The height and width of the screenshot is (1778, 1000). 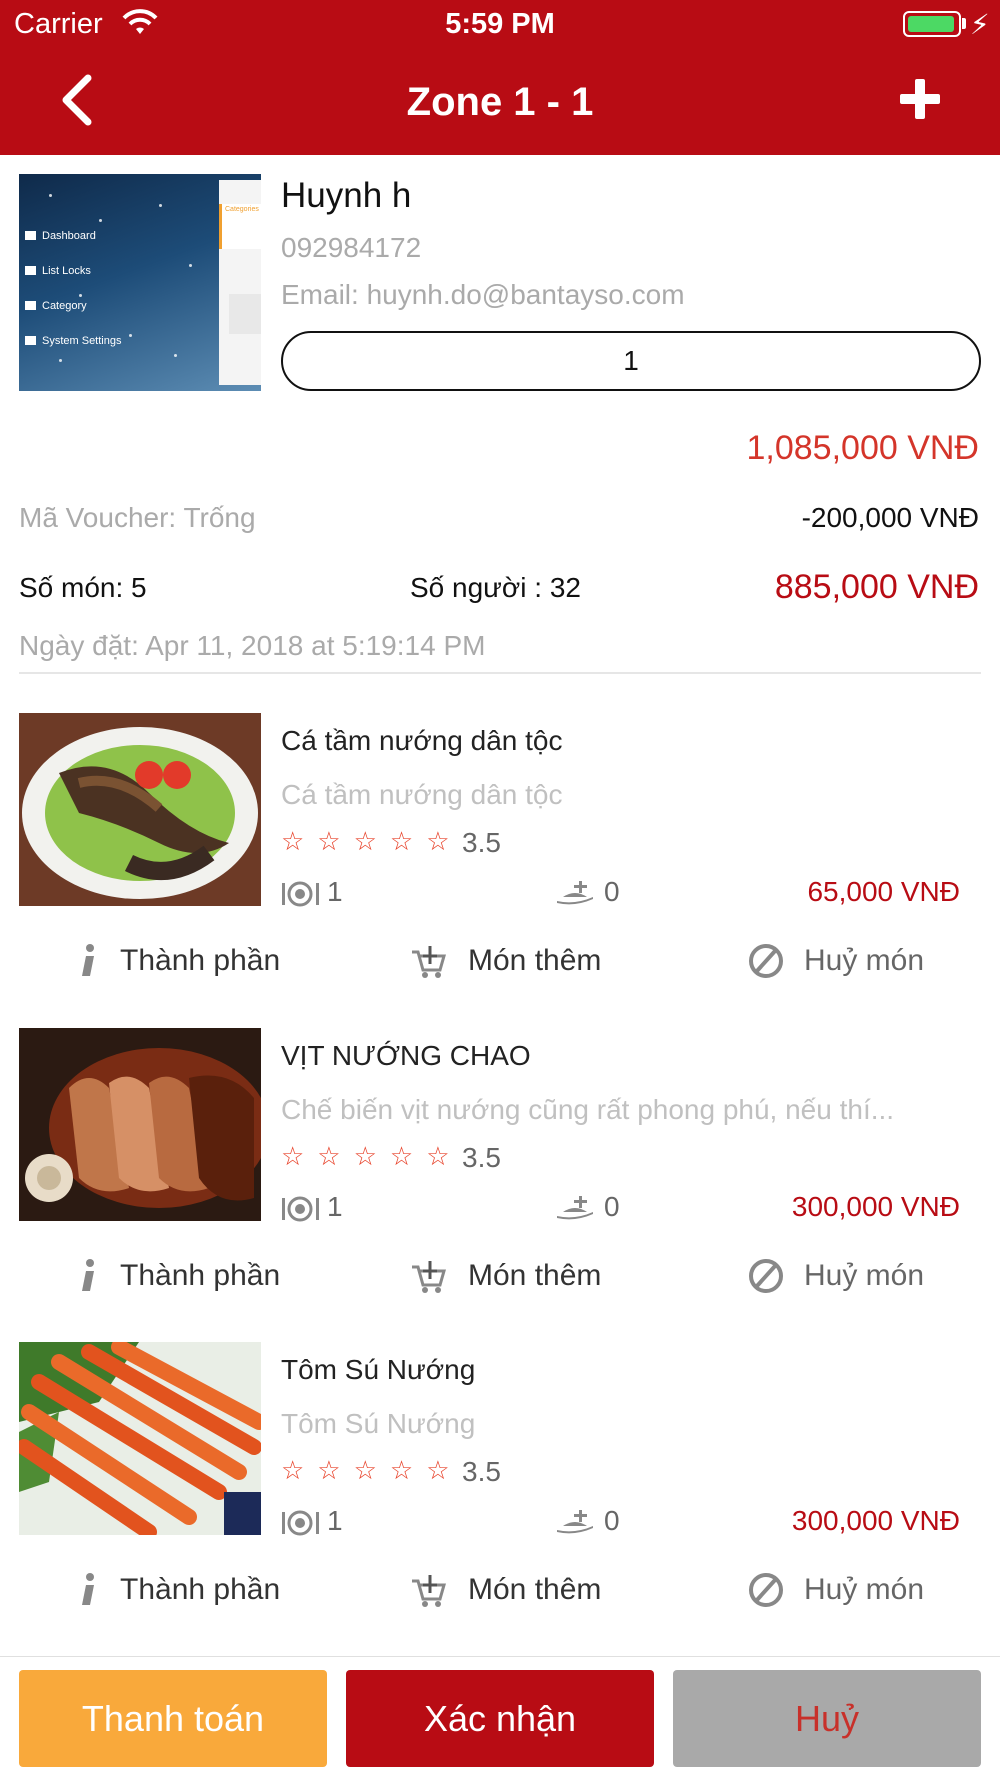 What do you see at coordinates (920, 99) in the screenshot?
I see `plus-icon` at bounding box center [920, 99].